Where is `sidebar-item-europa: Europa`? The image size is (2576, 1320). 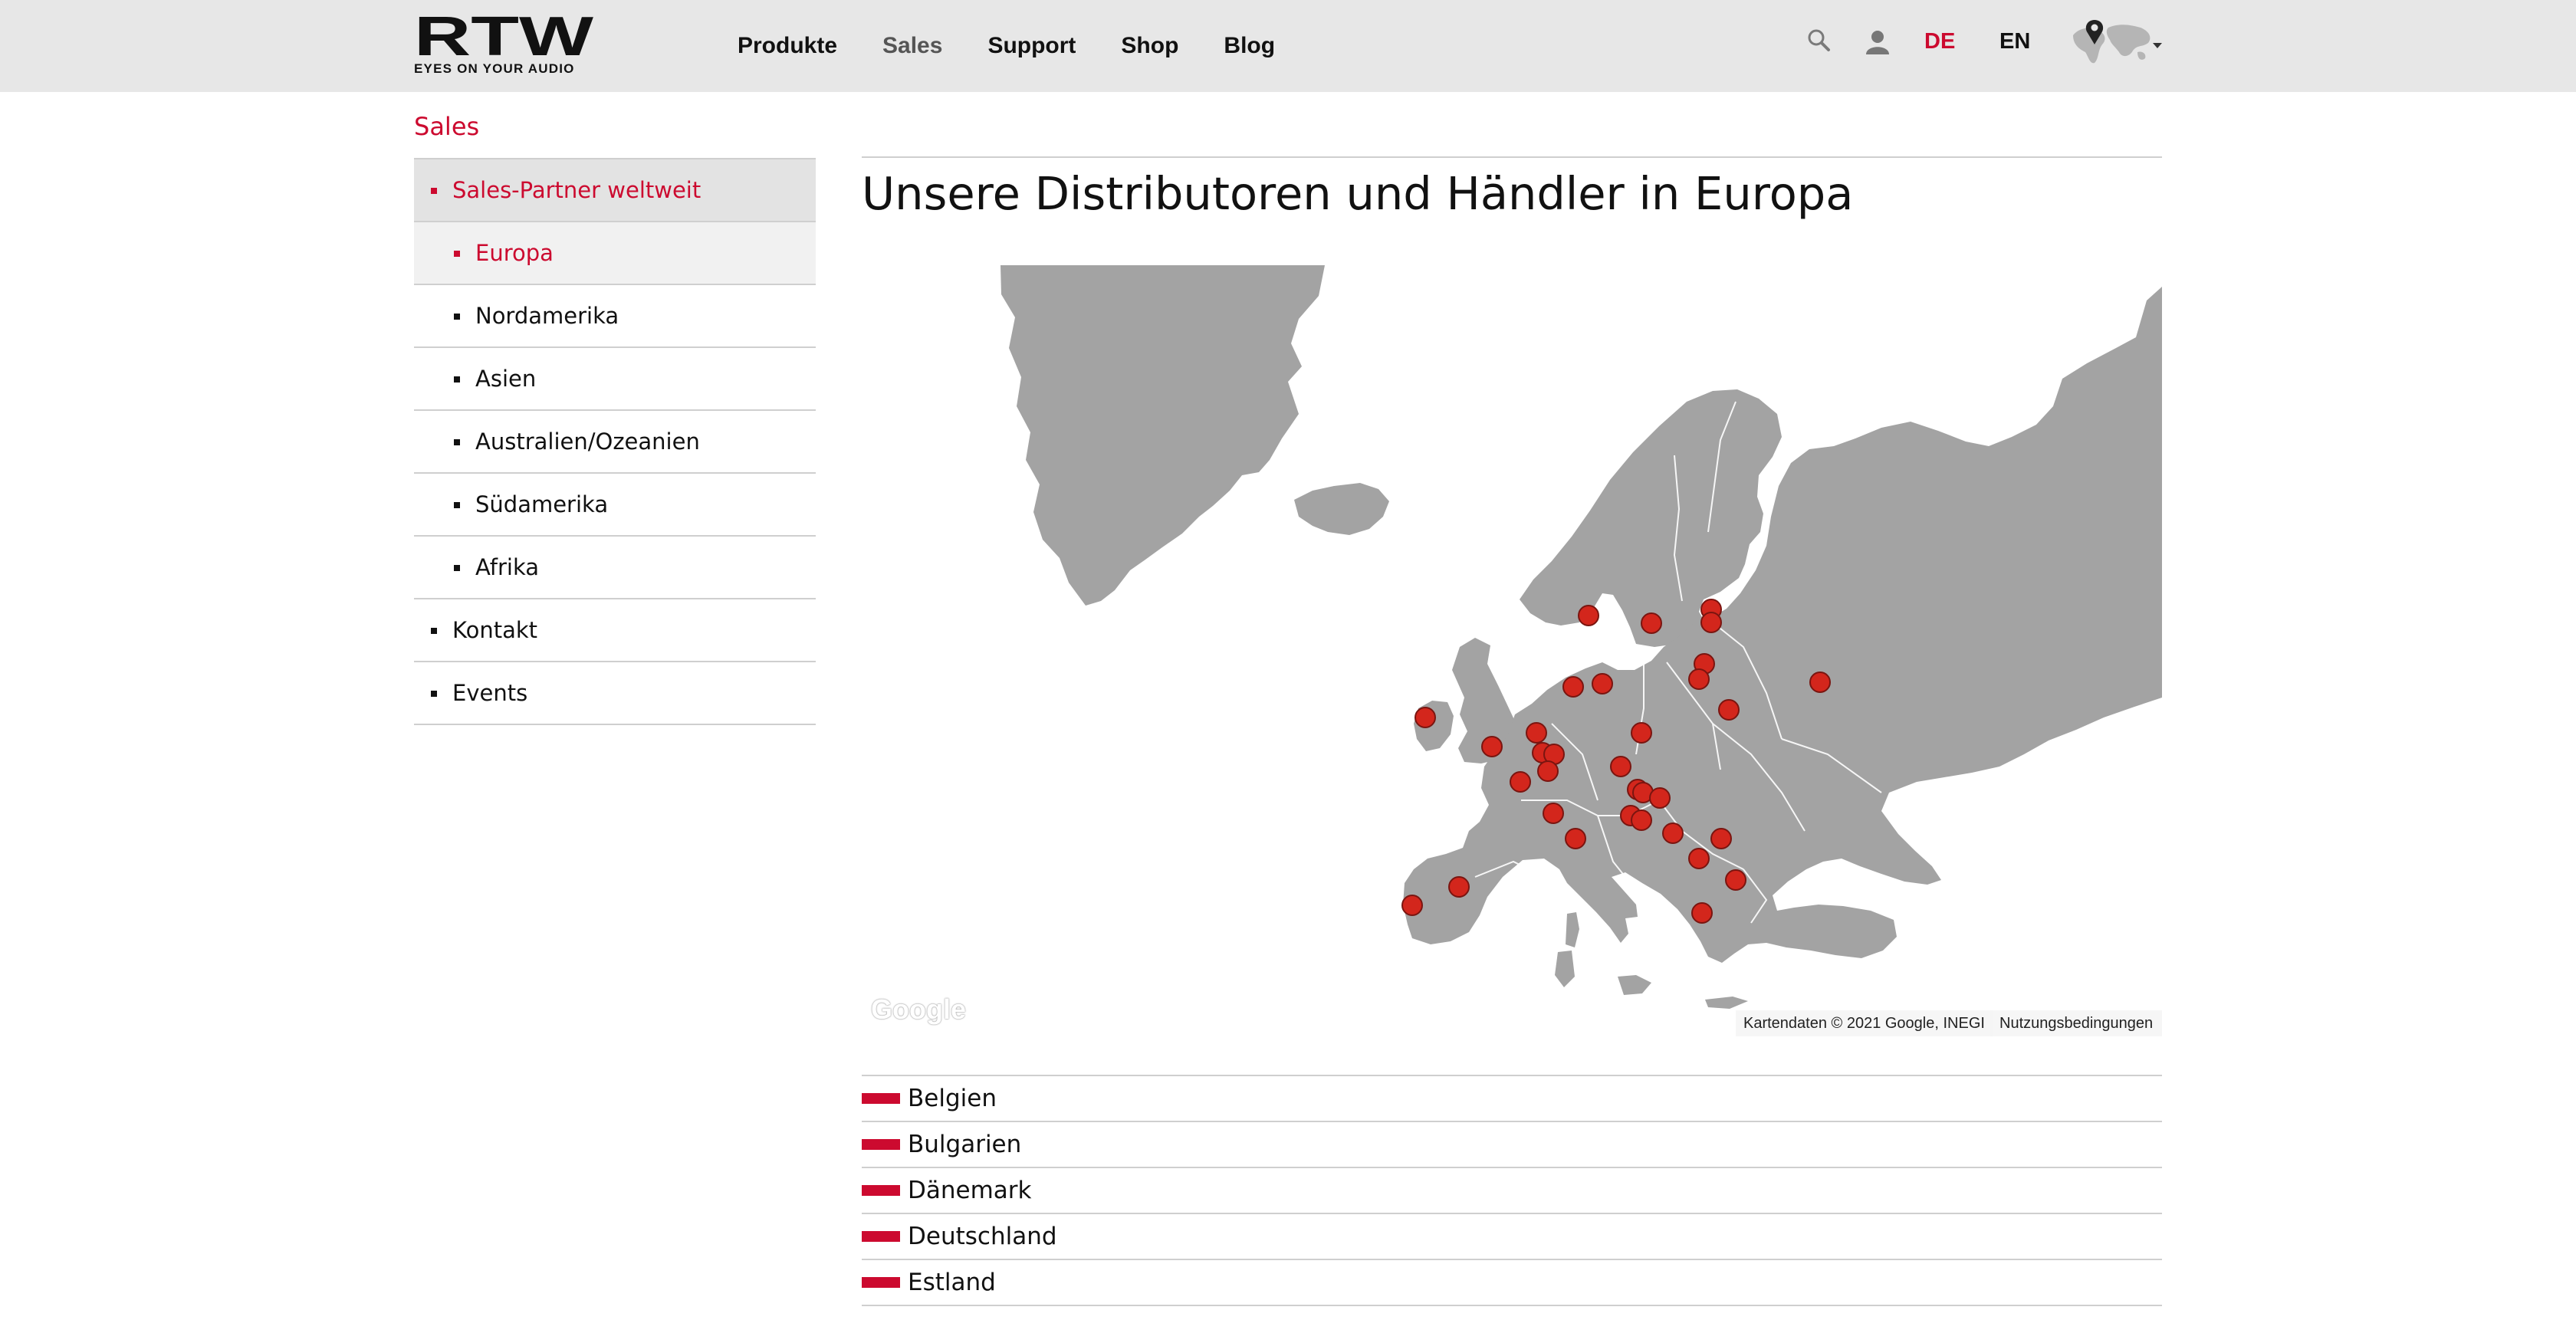
sidebar-item-europa: Europa is located at coordinates (615, 253).